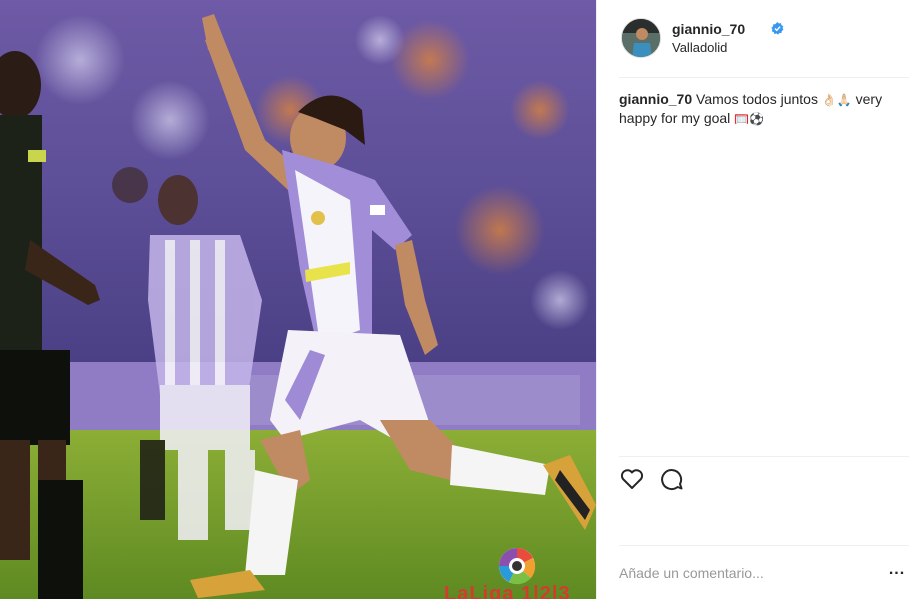 The height and width of the screenshot is (599, 913). Describe the element at coordinates (708, 29) in the screenshot. I see `post-username: giannio_70` at that location.